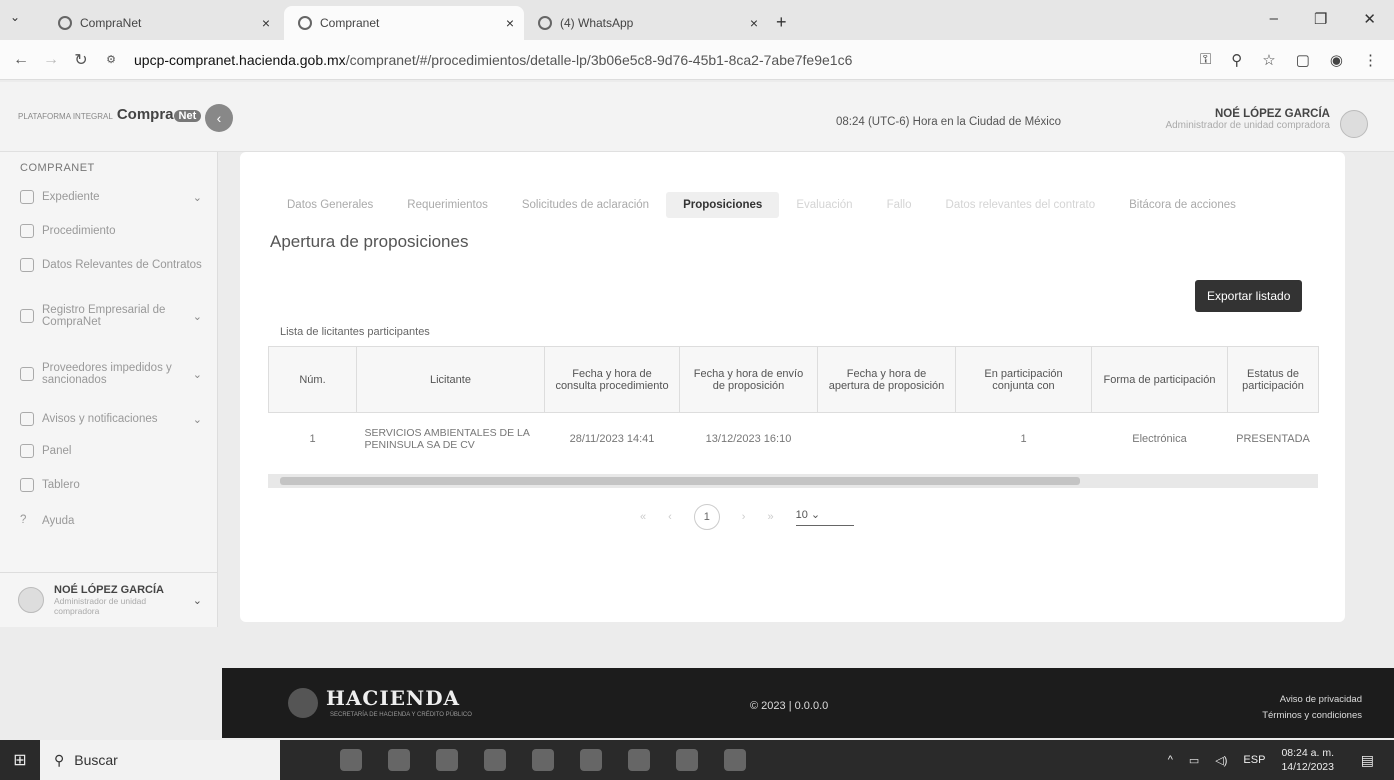  What do you see at coordinates (219, 118) in the screenshot?
I see `collapse-sidebar-button: ‹` at bounding box center [219, 118].